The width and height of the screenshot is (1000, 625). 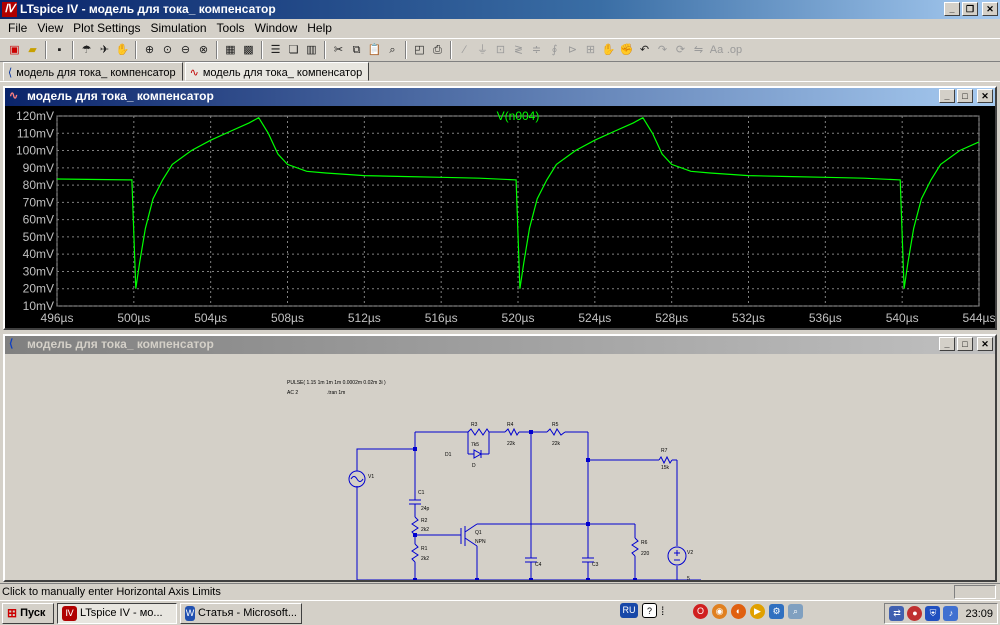 I want to click on schematic-close-button: ✕, so click(x=985, y=344).